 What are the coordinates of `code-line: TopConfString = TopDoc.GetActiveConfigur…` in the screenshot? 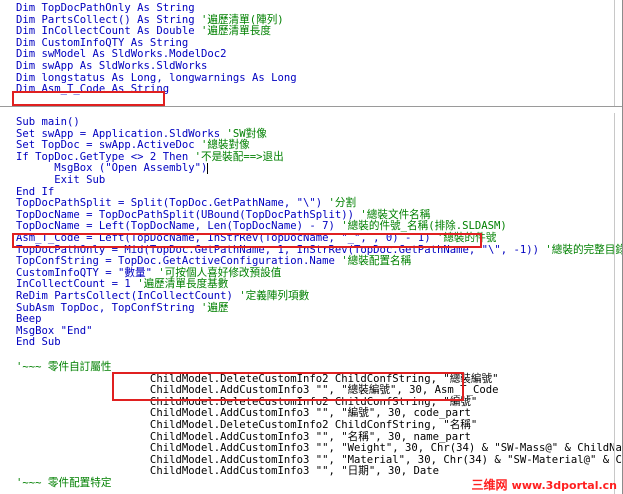 It's located at (213, 261).